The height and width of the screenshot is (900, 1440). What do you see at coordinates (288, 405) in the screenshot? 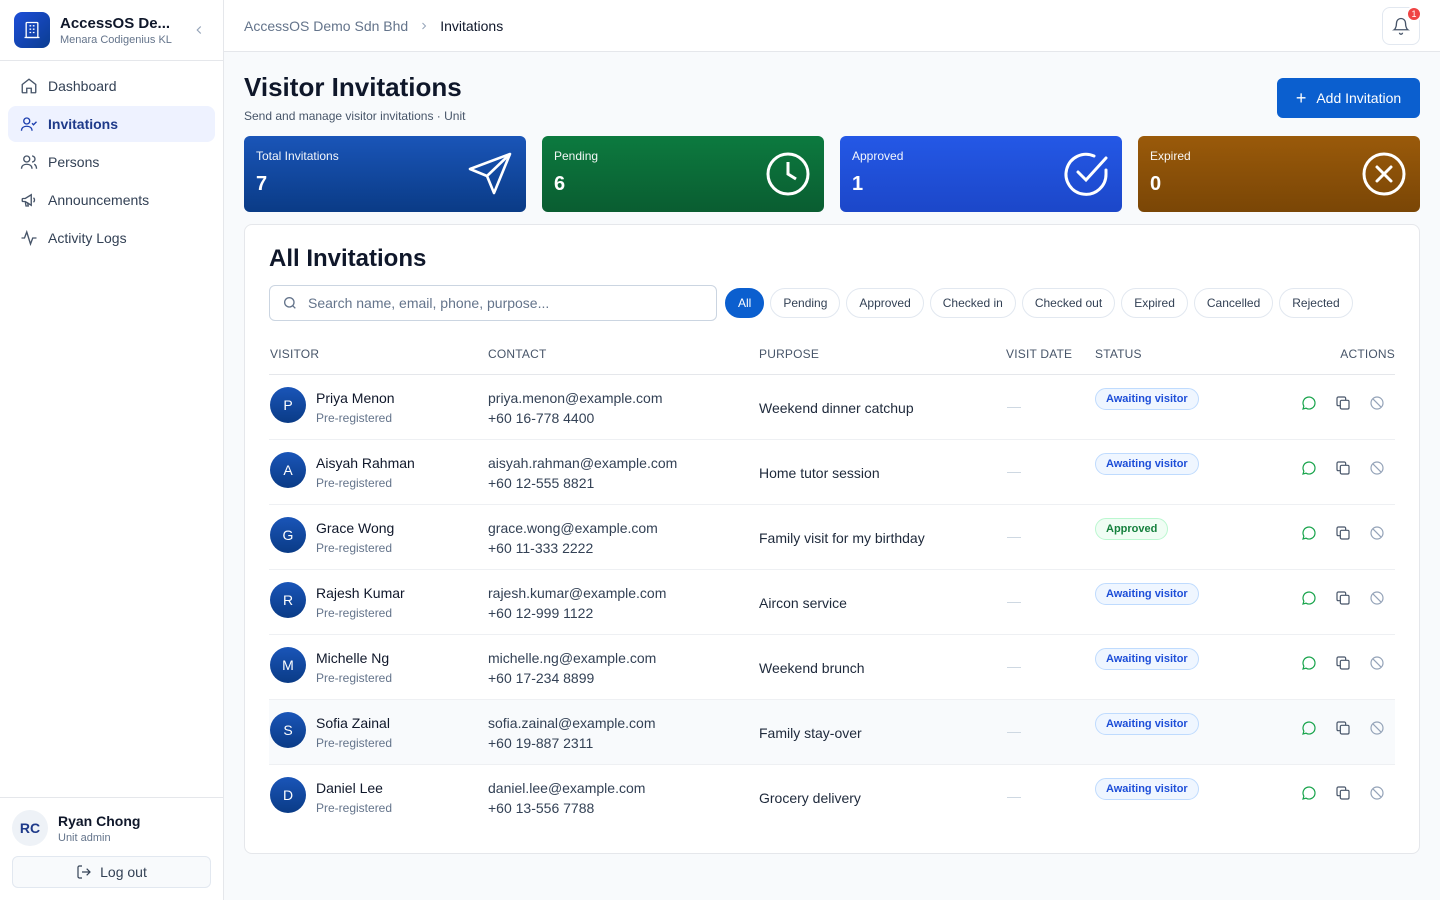
I see `visitor-avatar: P` at bounding box center [288, 405].